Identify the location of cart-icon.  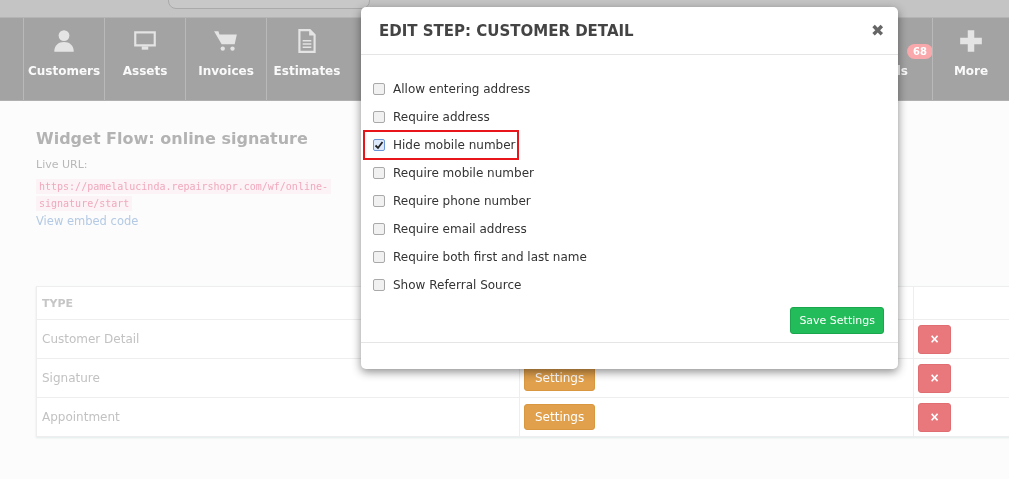
(226, 41).